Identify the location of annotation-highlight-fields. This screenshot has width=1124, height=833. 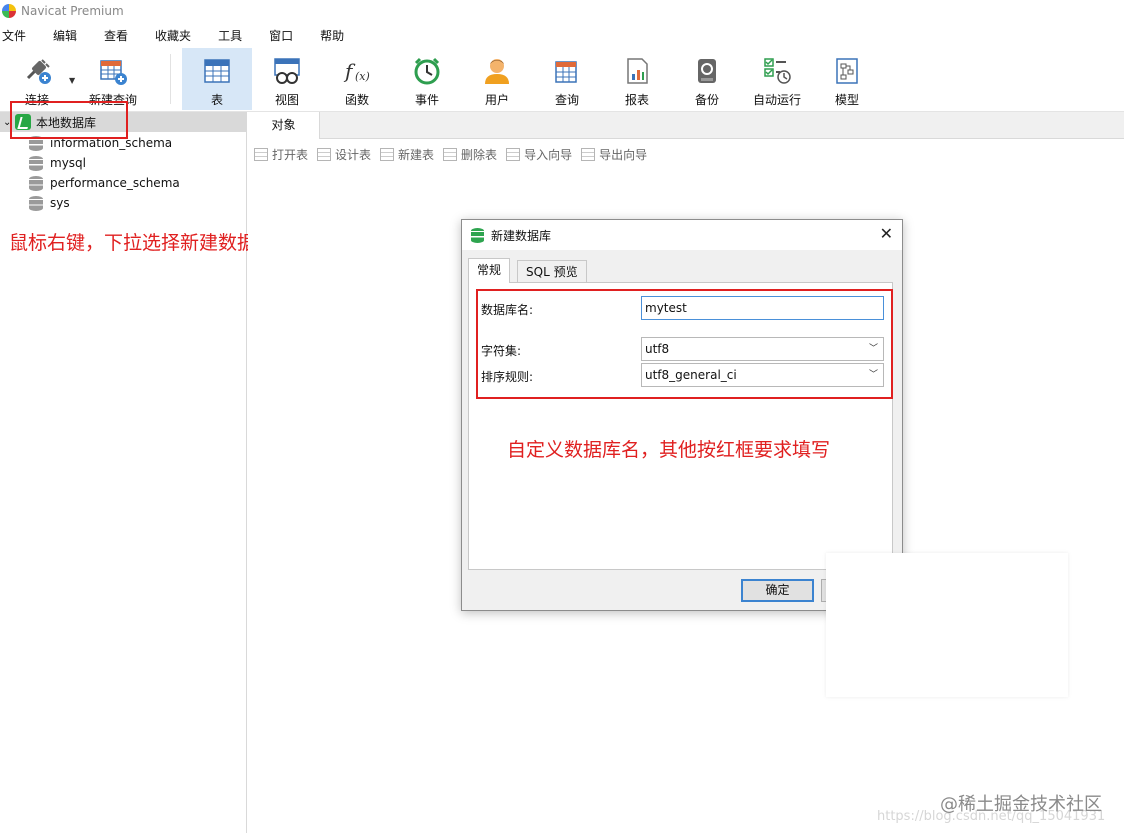
(684, 344).